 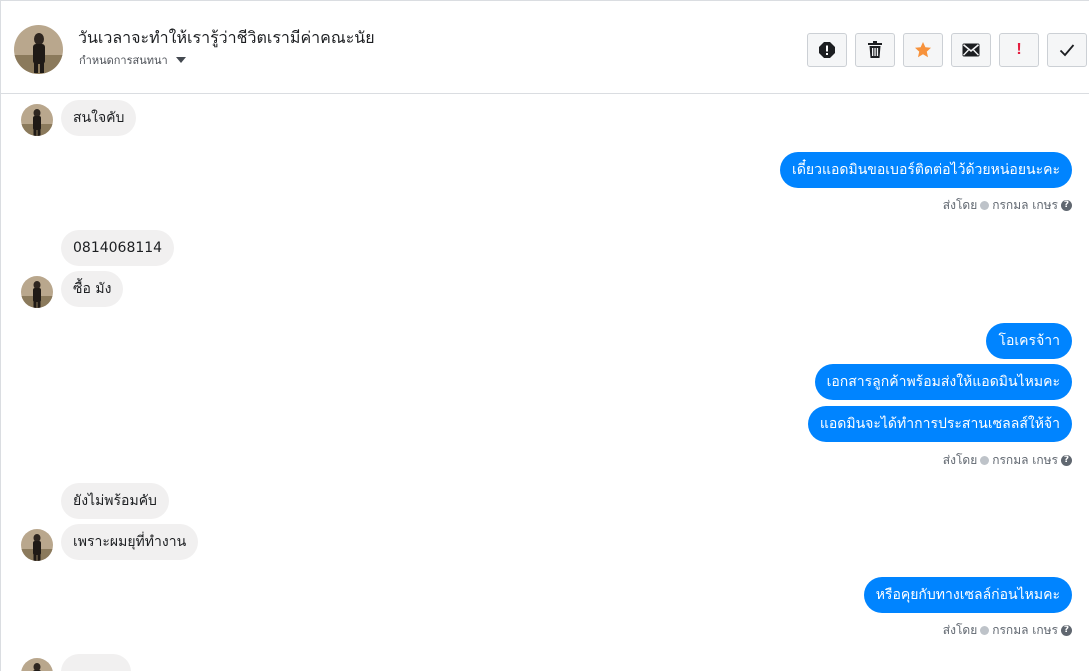 I want to click on star-icon, so click(x=923, y=50).